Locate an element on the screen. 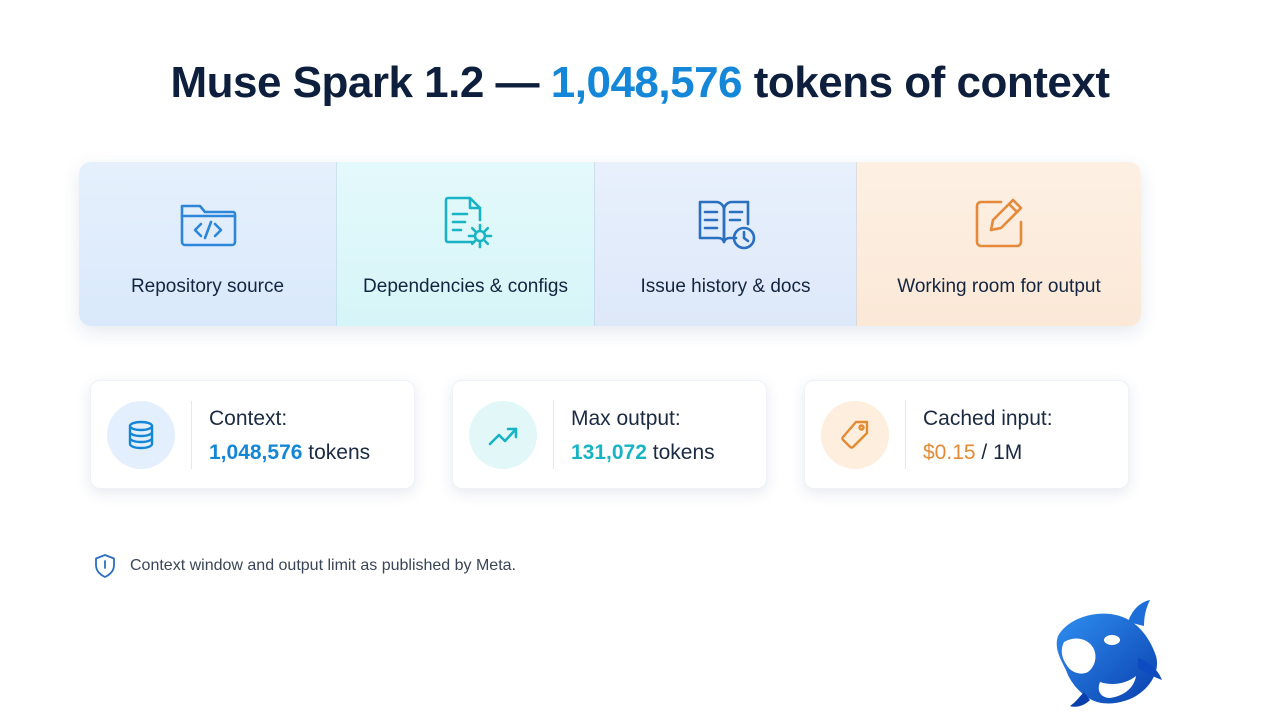 The image size is (1280, 720). stat-label: Max output: is located at coordinates (626, 418).